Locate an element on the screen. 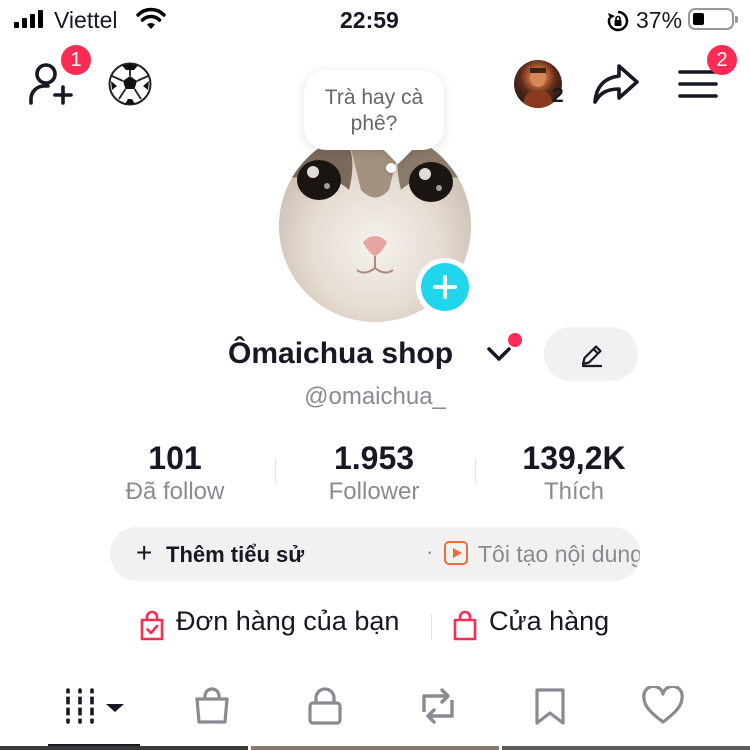 This screenshot has height=750, width=750. add-photo-button is located at coordinates (445, 287).